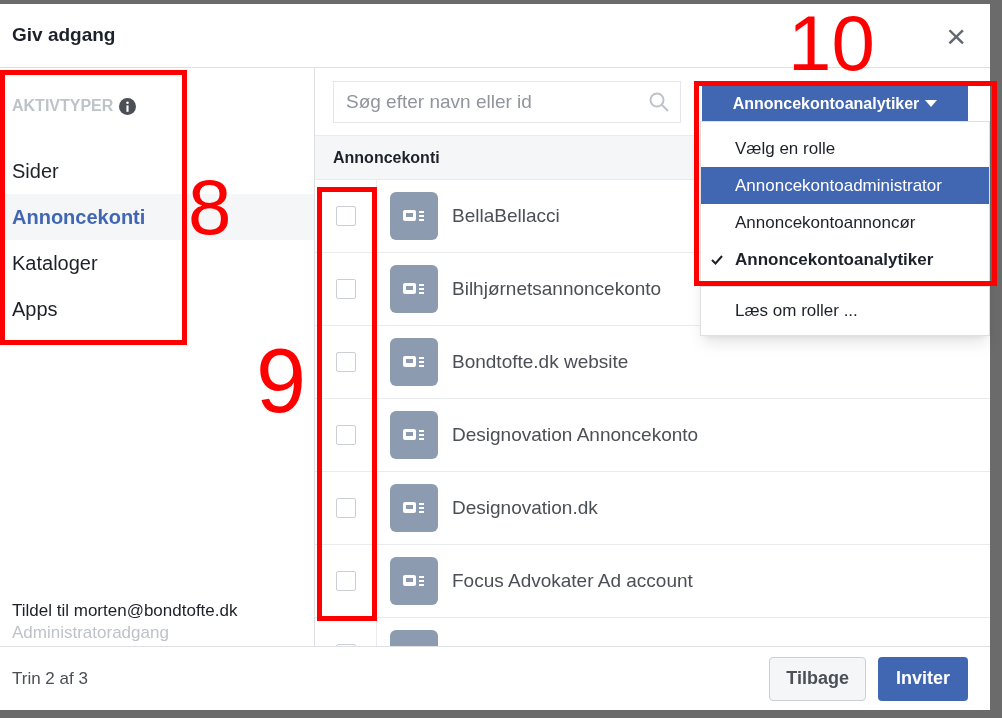 Image resolution: width=1002 pixels, height=718 pixels. I want to click on info-icon, so click(128, 106).